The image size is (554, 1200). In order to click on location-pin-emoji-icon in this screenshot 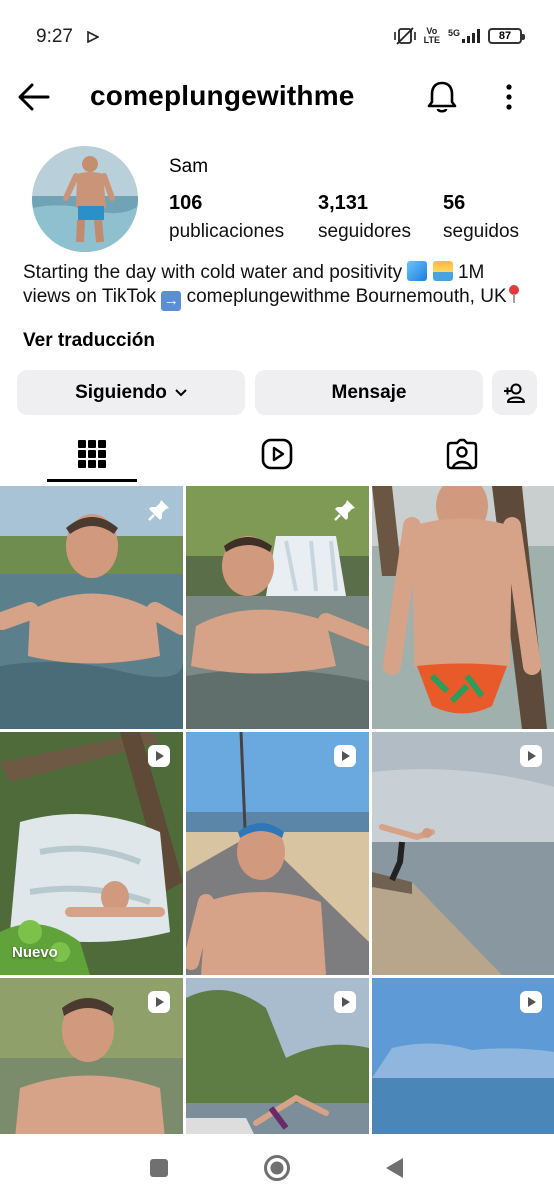, I will do `click(513, 294)`.